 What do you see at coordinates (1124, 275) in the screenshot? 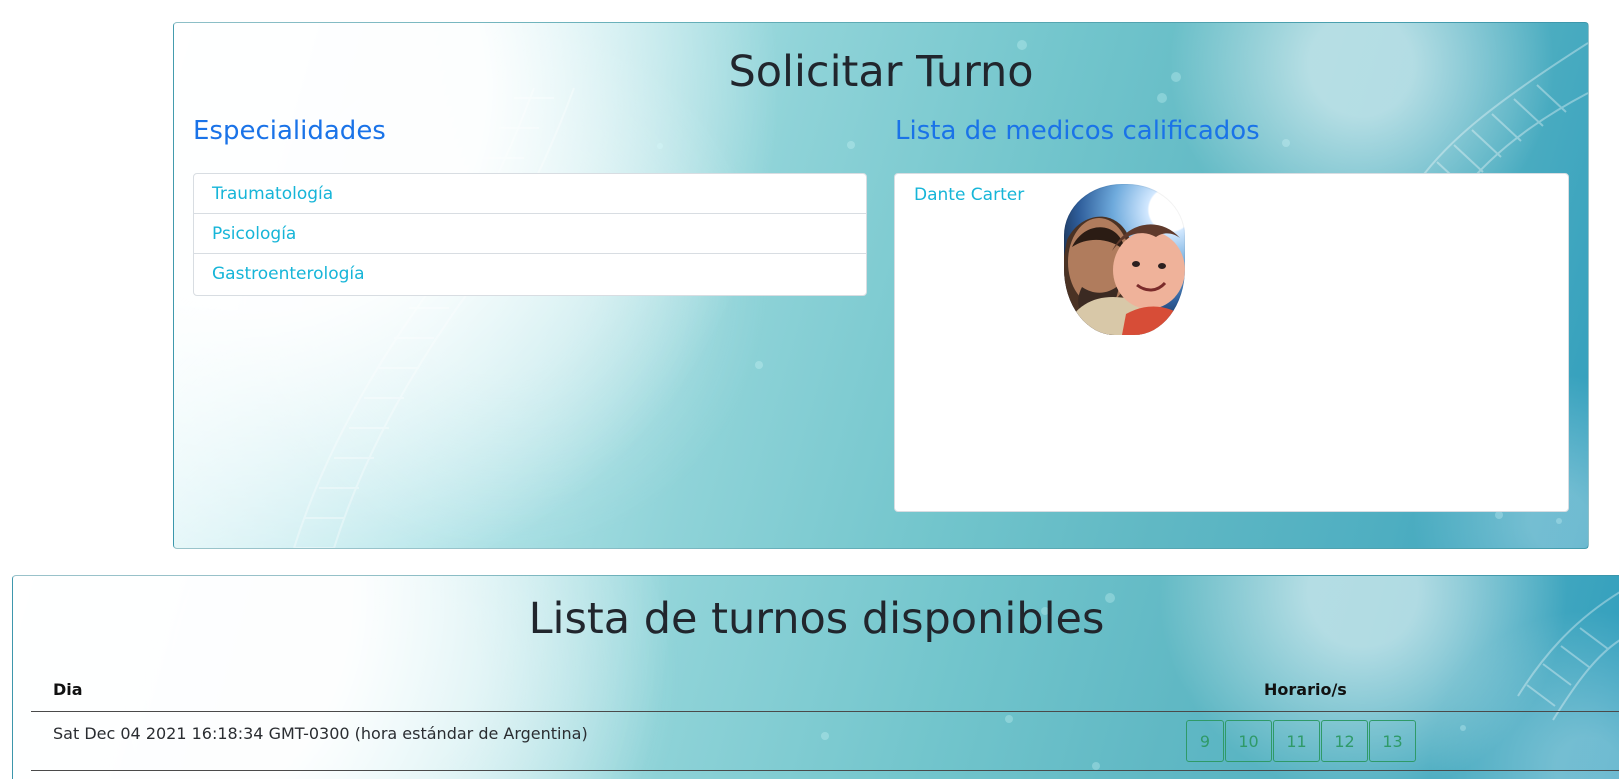
I see `doctor-portrait-image` at bounding box center [1124, 275].